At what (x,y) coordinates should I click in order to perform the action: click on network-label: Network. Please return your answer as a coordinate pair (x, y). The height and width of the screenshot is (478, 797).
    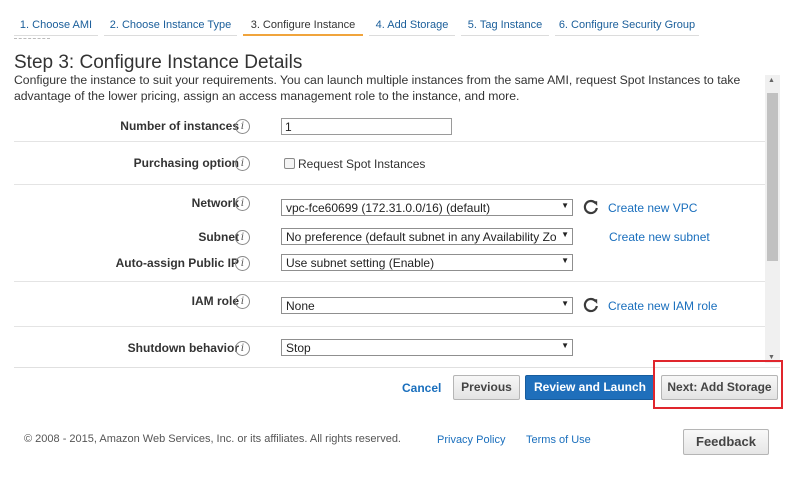
    Looking at the image, I should click on (215, 203).